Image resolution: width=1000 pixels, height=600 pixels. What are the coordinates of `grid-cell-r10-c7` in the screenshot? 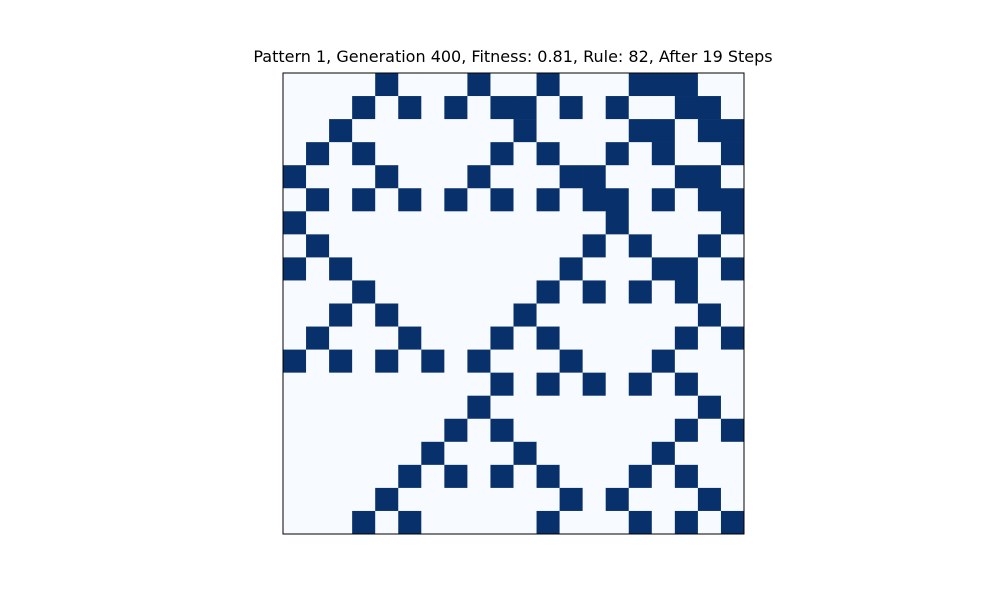 It's located at (456, 315).